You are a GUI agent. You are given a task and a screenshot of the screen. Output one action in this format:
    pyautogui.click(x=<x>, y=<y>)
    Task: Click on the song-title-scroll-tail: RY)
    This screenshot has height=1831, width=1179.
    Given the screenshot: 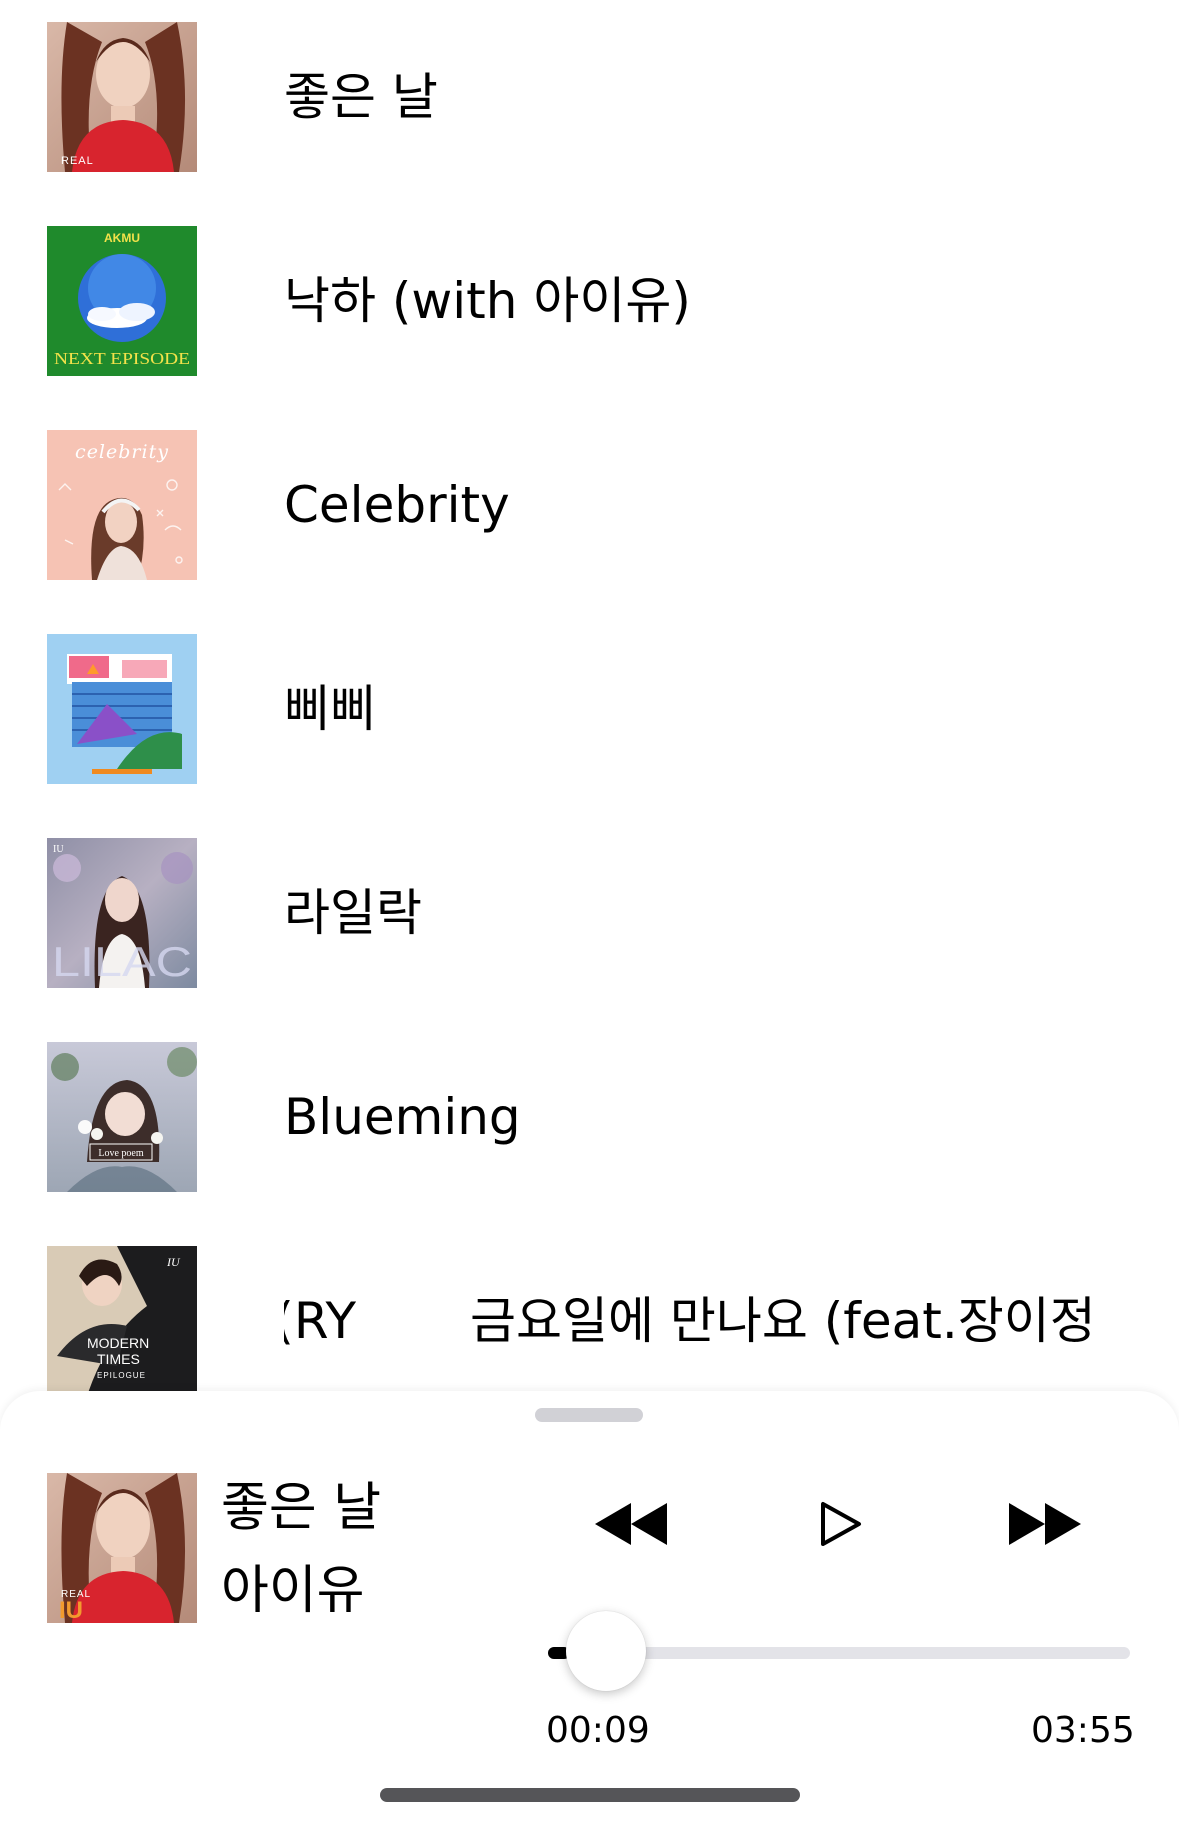 What is the action you would take?
    pyautogui.click(x=320, y=1321)
    